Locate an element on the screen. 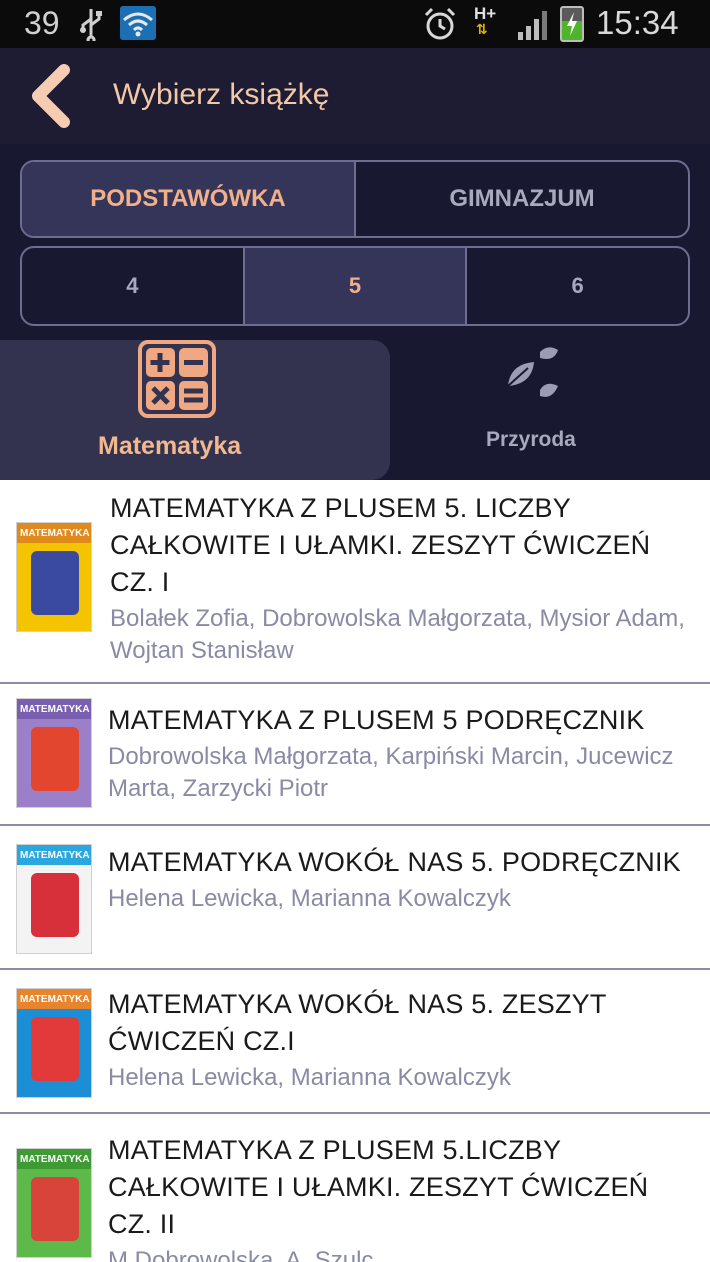 The width and height of the screenshot is (710, 1262). grade-5: 5 is located at coordinates (356, 286).